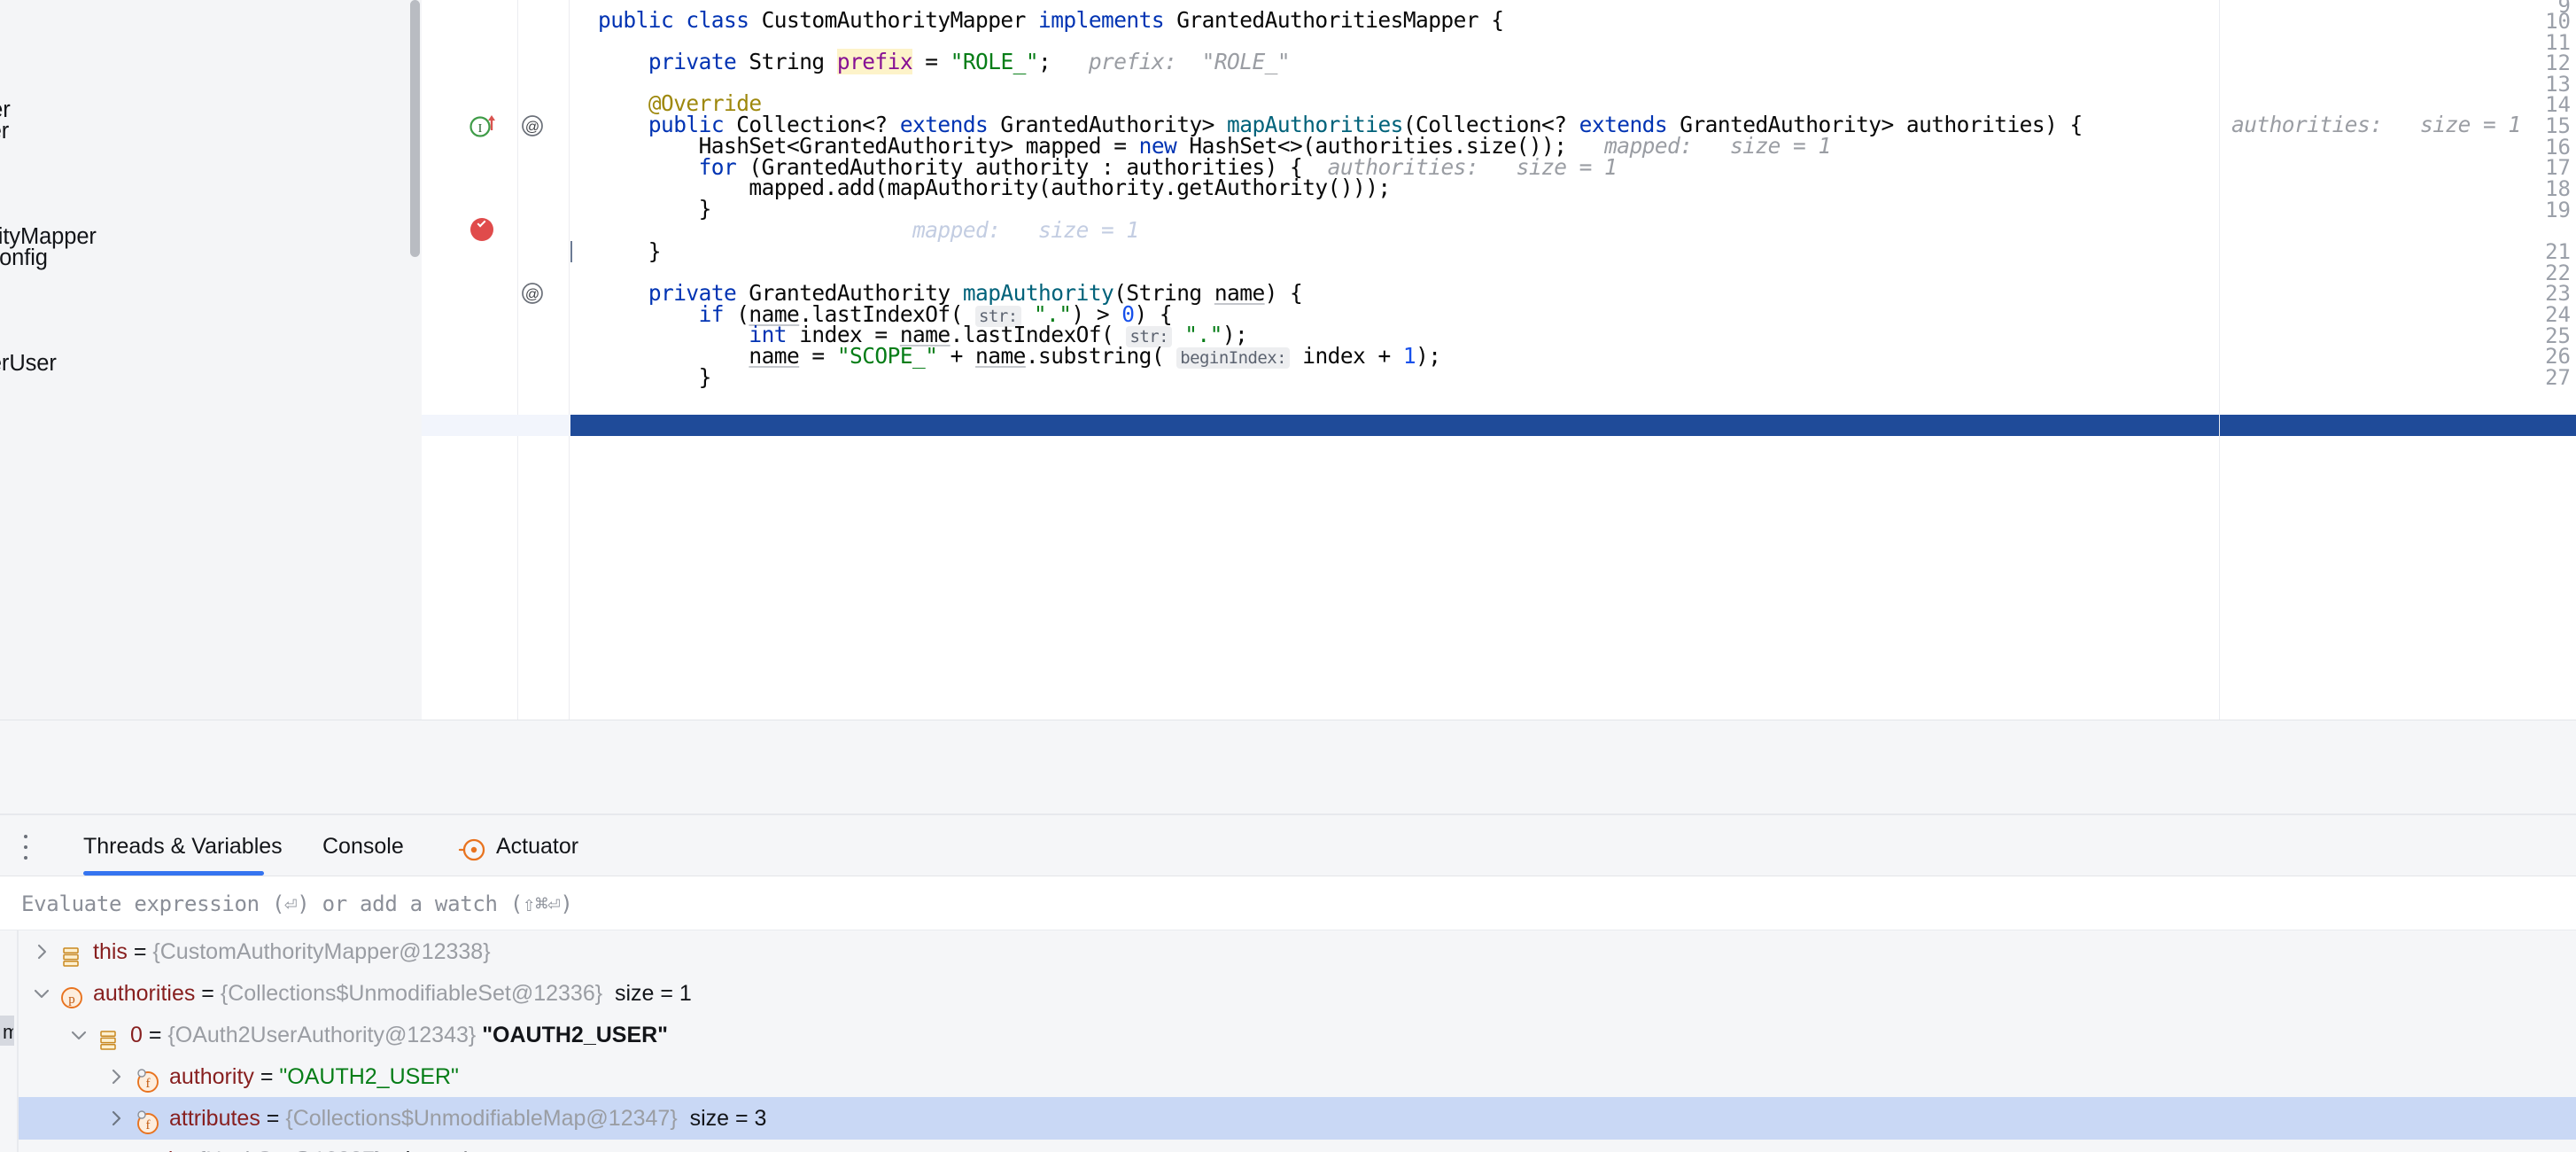  Describe the element at coordinates (1297, 1077) in the screenshot. I see `variable-row-authority: f authority = "OAUTH2_USER"` at that location.